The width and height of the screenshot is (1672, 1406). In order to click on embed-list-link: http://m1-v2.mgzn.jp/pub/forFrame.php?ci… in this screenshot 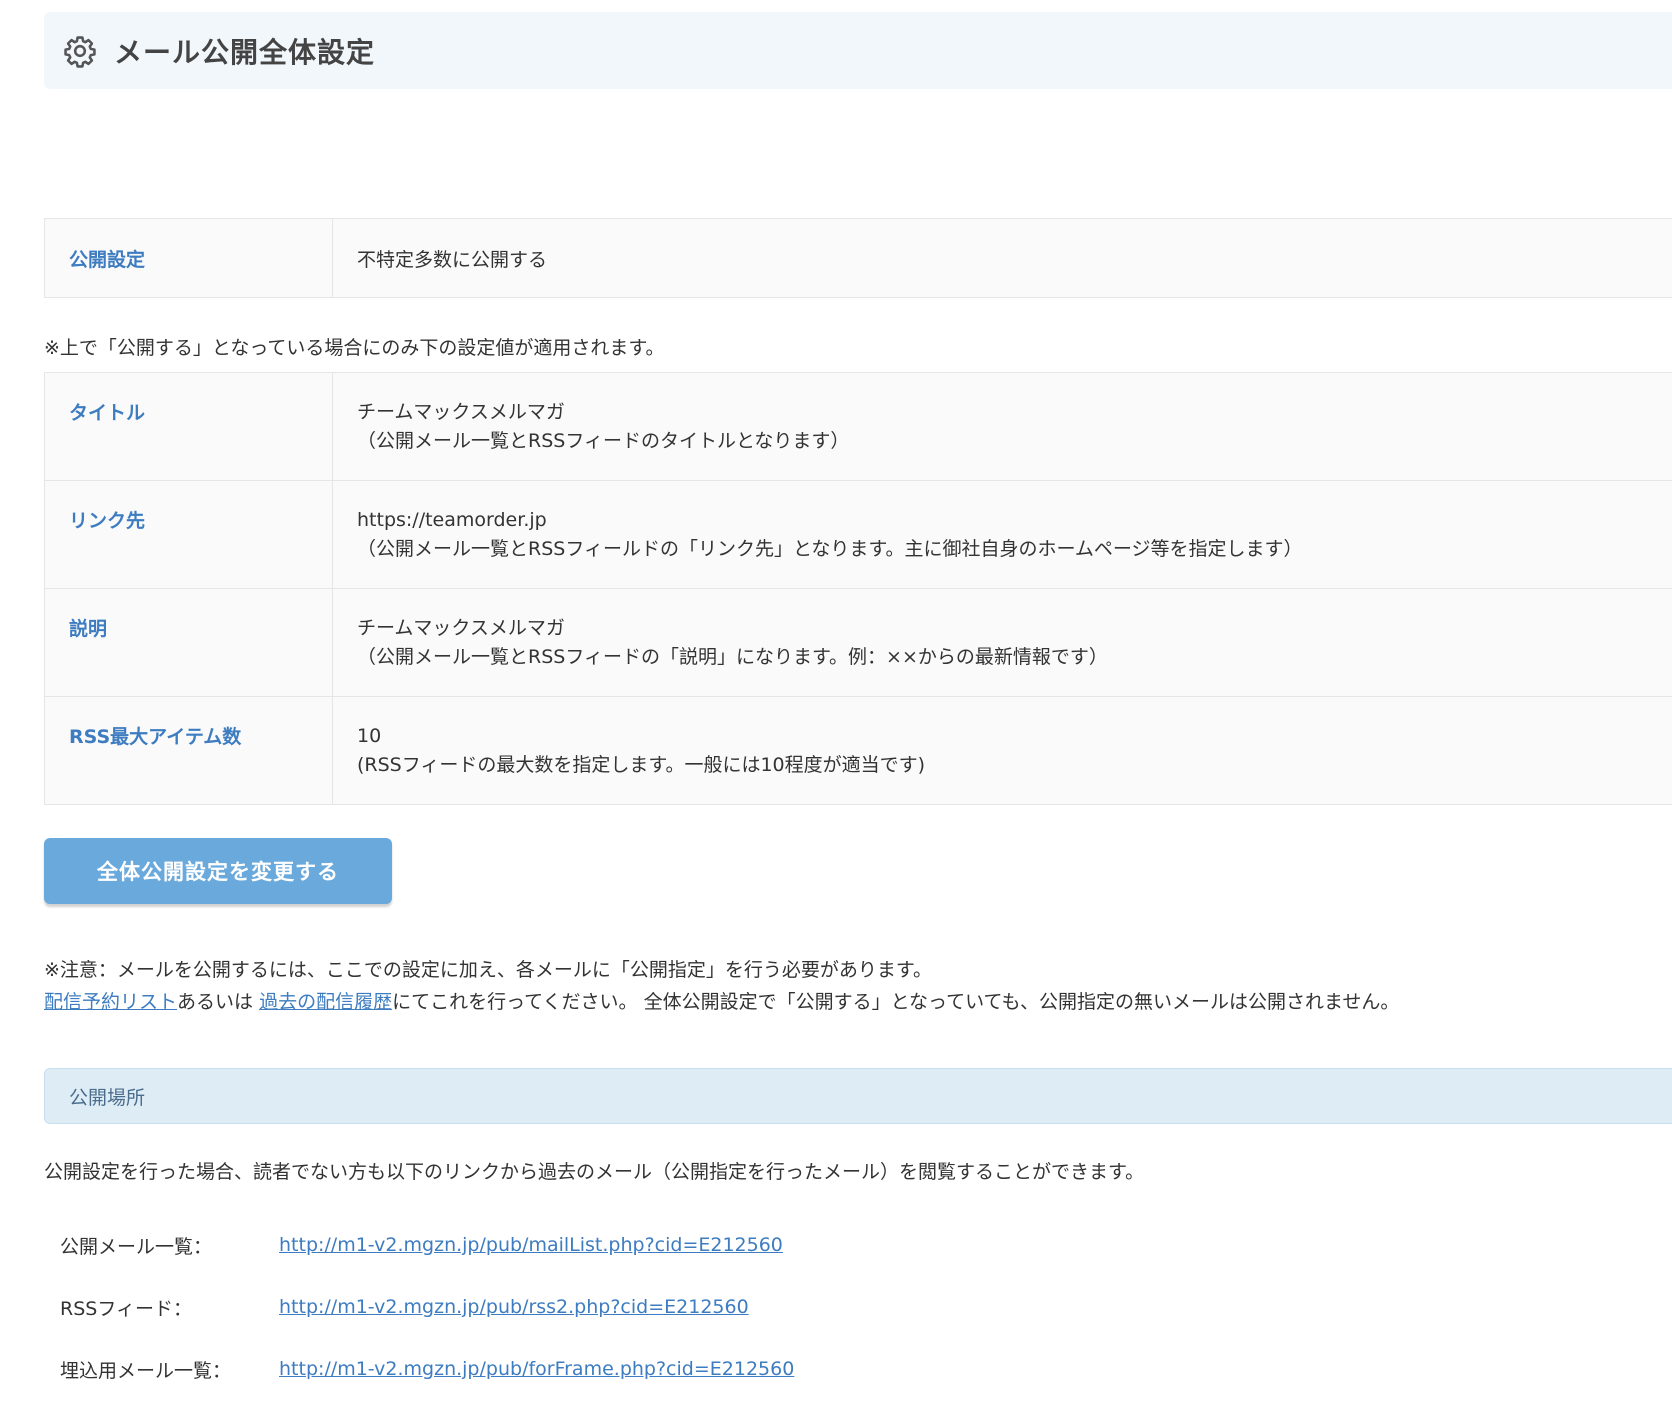, I will do `click(536, 1369)`.